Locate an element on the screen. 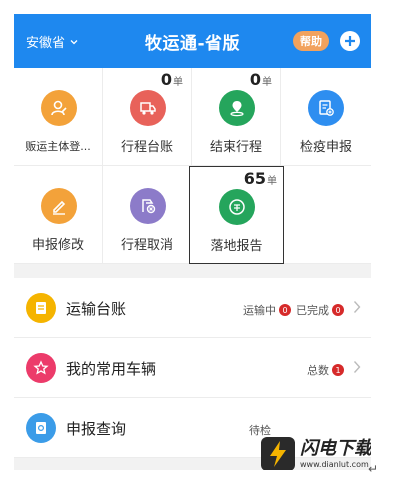  grid-item-landing-report: 65单 落地报告 is located at coordinates (236, 215).